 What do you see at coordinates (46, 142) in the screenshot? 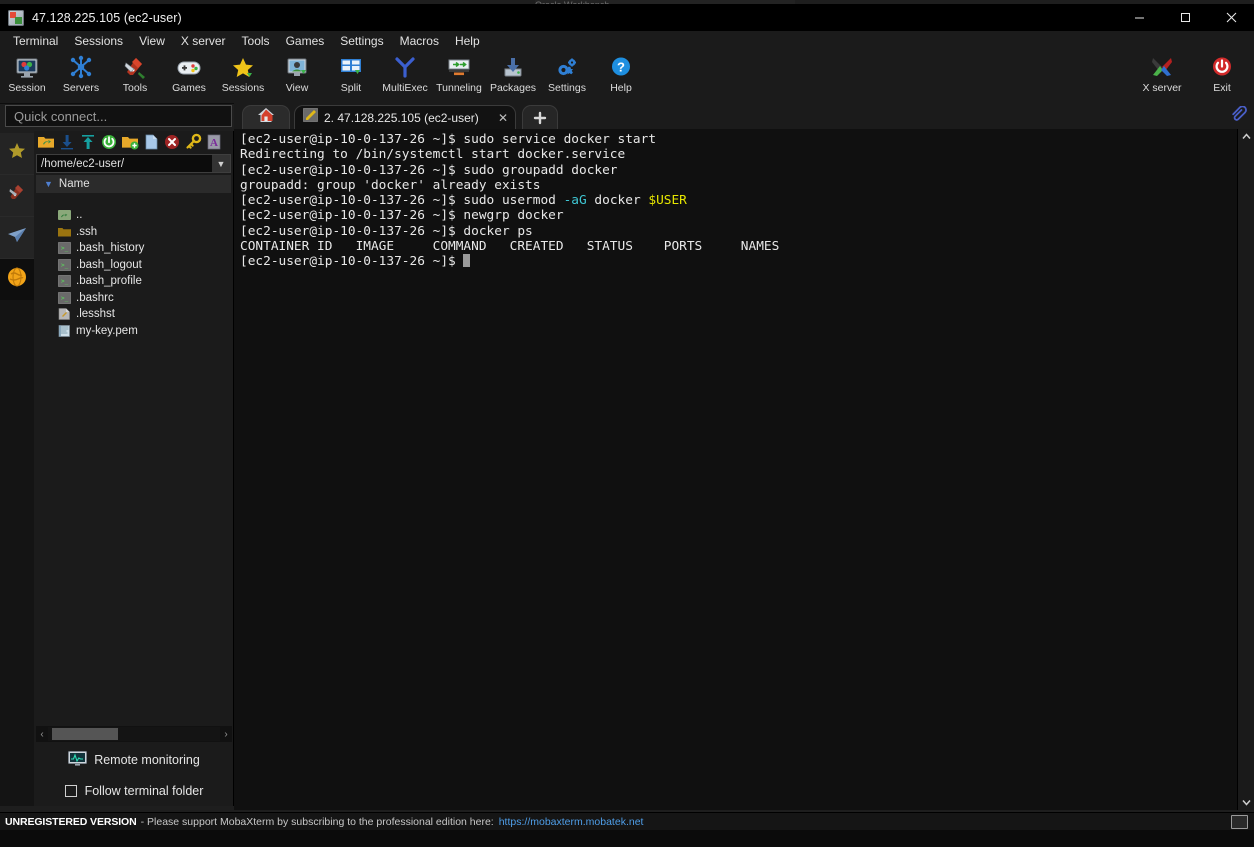
I see `up-folder-icon` at bounding box center [46, 142].